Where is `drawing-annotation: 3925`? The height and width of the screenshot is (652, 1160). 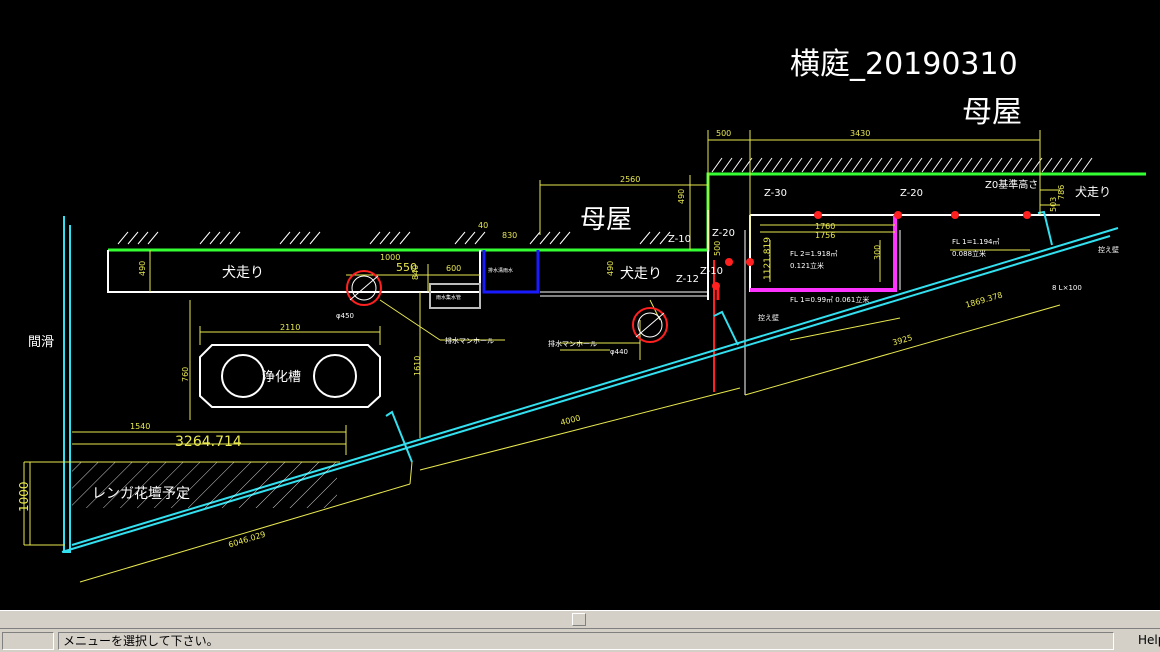 drawing-annotation: 3925 is located at coordinates (902, 340).